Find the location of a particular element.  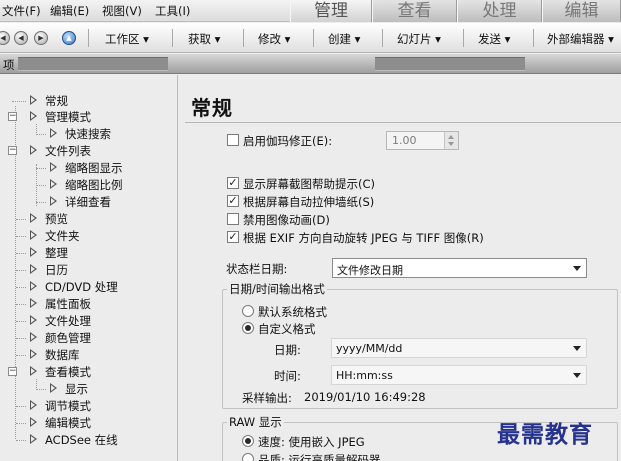

pane-title: 项 is located at coordinates (9, 65).